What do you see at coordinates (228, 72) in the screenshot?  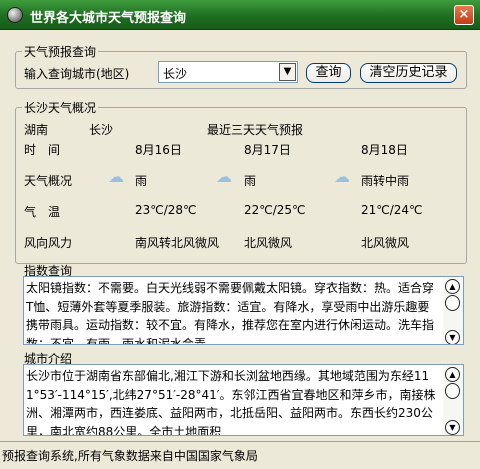 I see `city-combobox: 长沙 ▼` at bounding box center [228, 72].